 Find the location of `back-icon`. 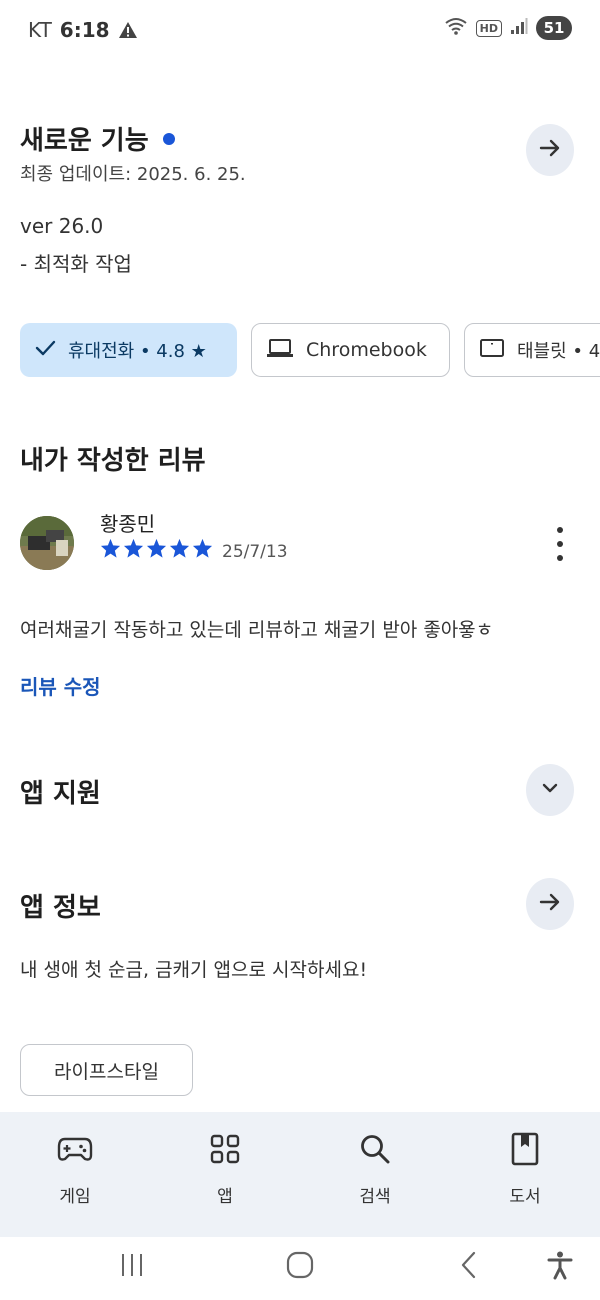

back-icon is located at coordinates (468, 1267).